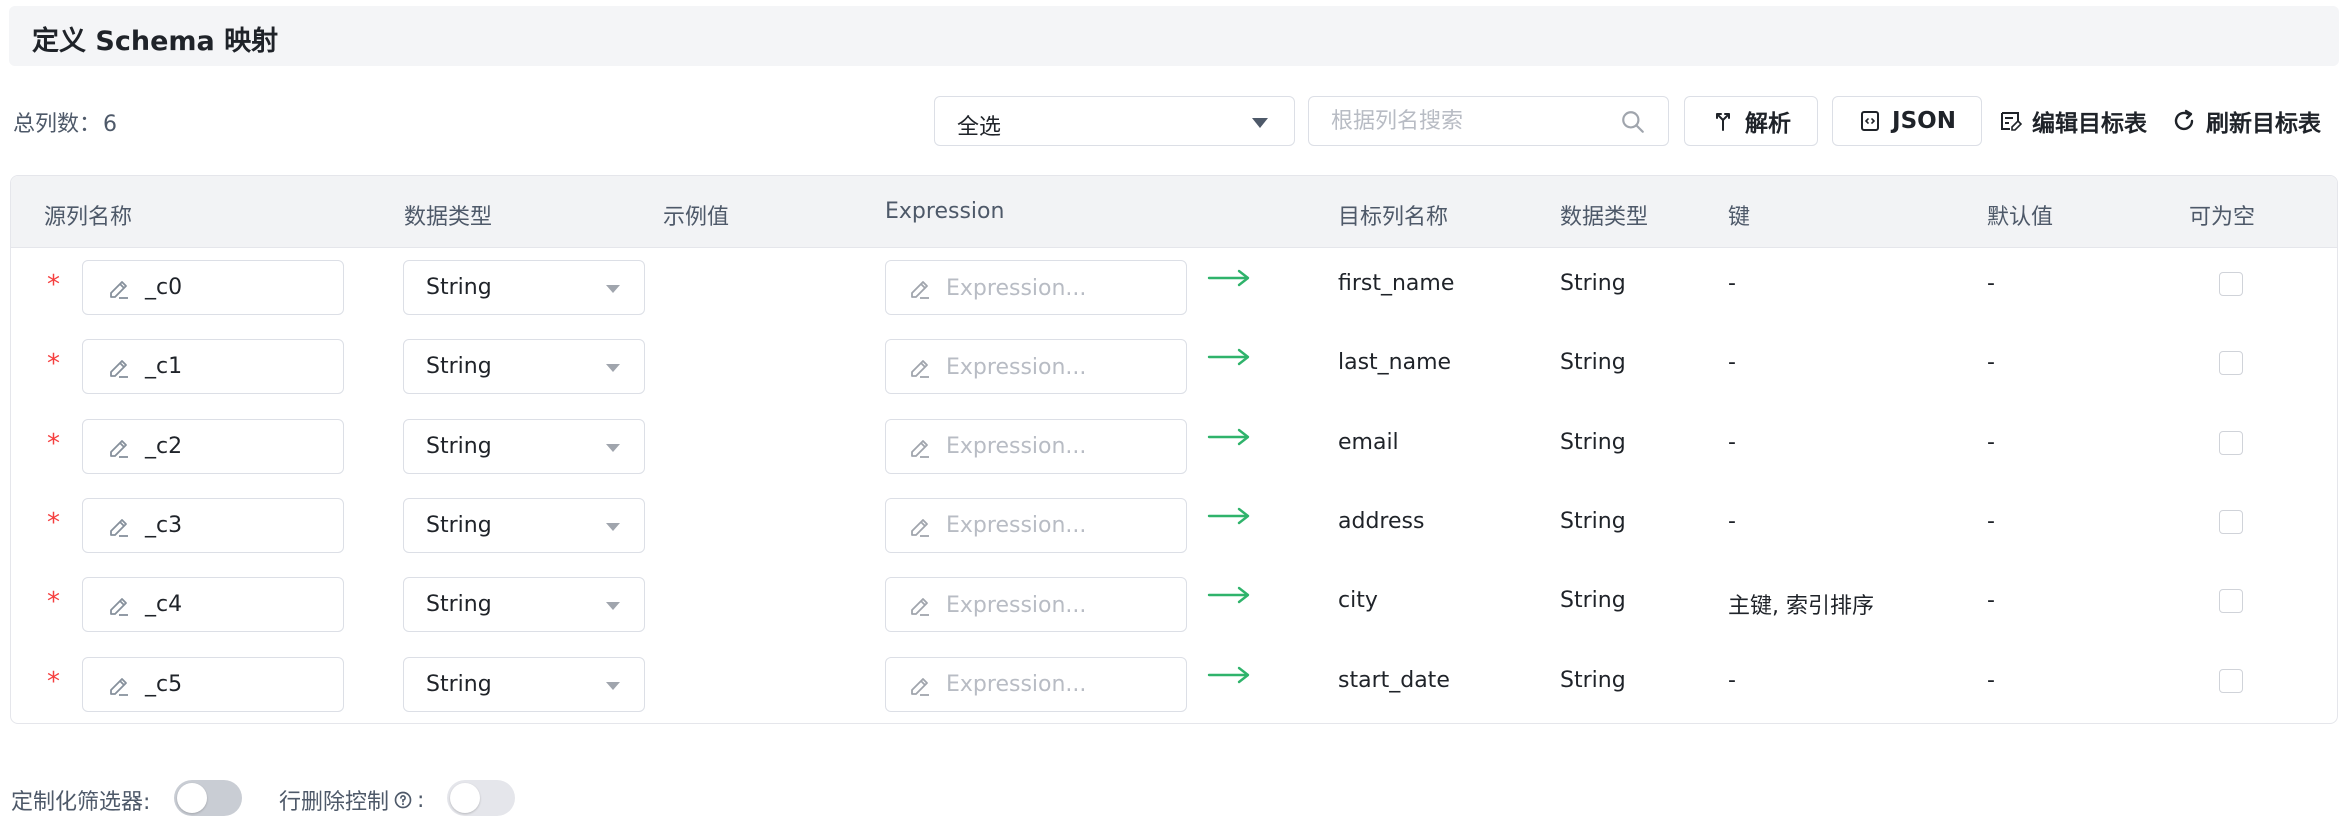 This screenshot has width=2350, height=838. Describe the element at coordinates (1751, 121) in the screenshot. I see `parse-button: 解析` at that location.